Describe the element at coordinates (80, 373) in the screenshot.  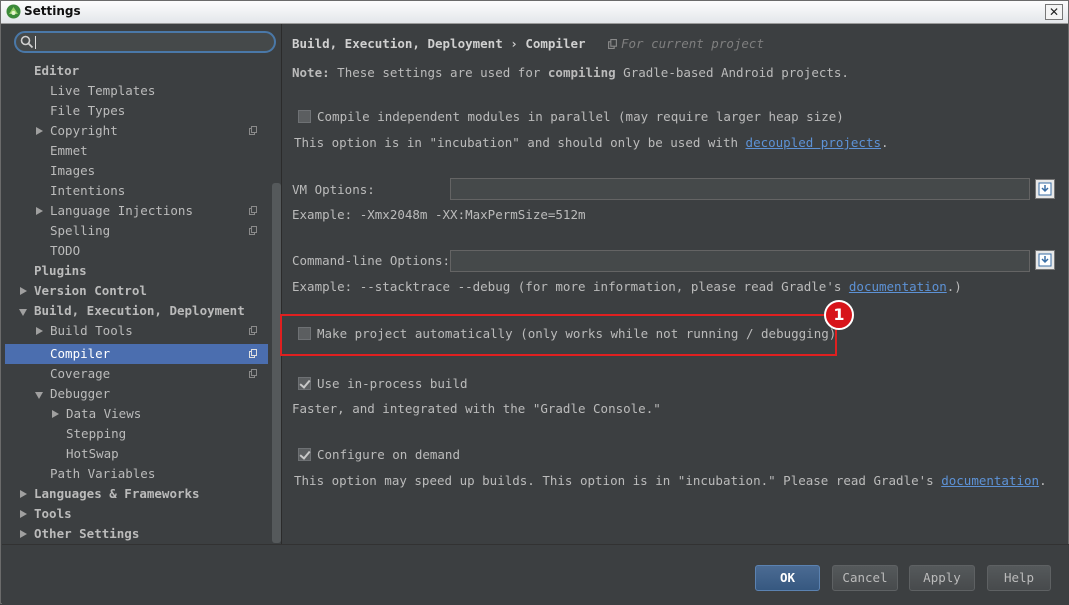
I see `tree-item-label: Coverage` at that location.